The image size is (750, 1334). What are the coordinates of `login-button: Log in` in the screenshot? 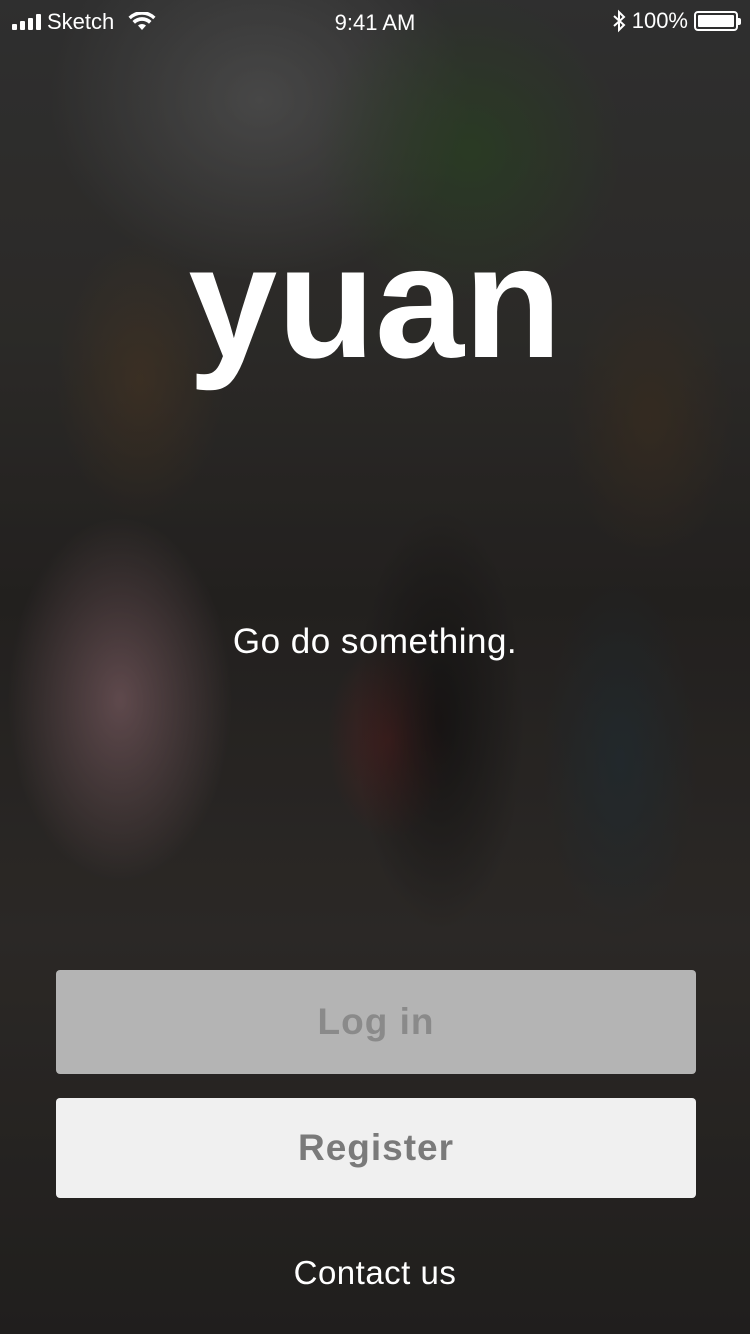 It's located at (376, 1022).